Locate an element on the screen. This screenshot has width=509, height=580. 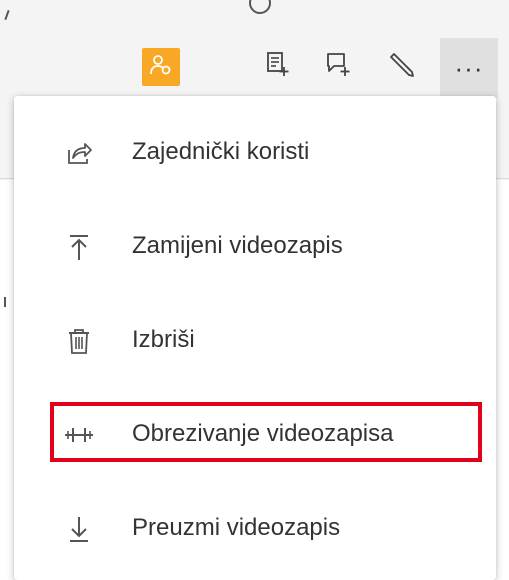
upload-icon is located at coordinates (79, 247).